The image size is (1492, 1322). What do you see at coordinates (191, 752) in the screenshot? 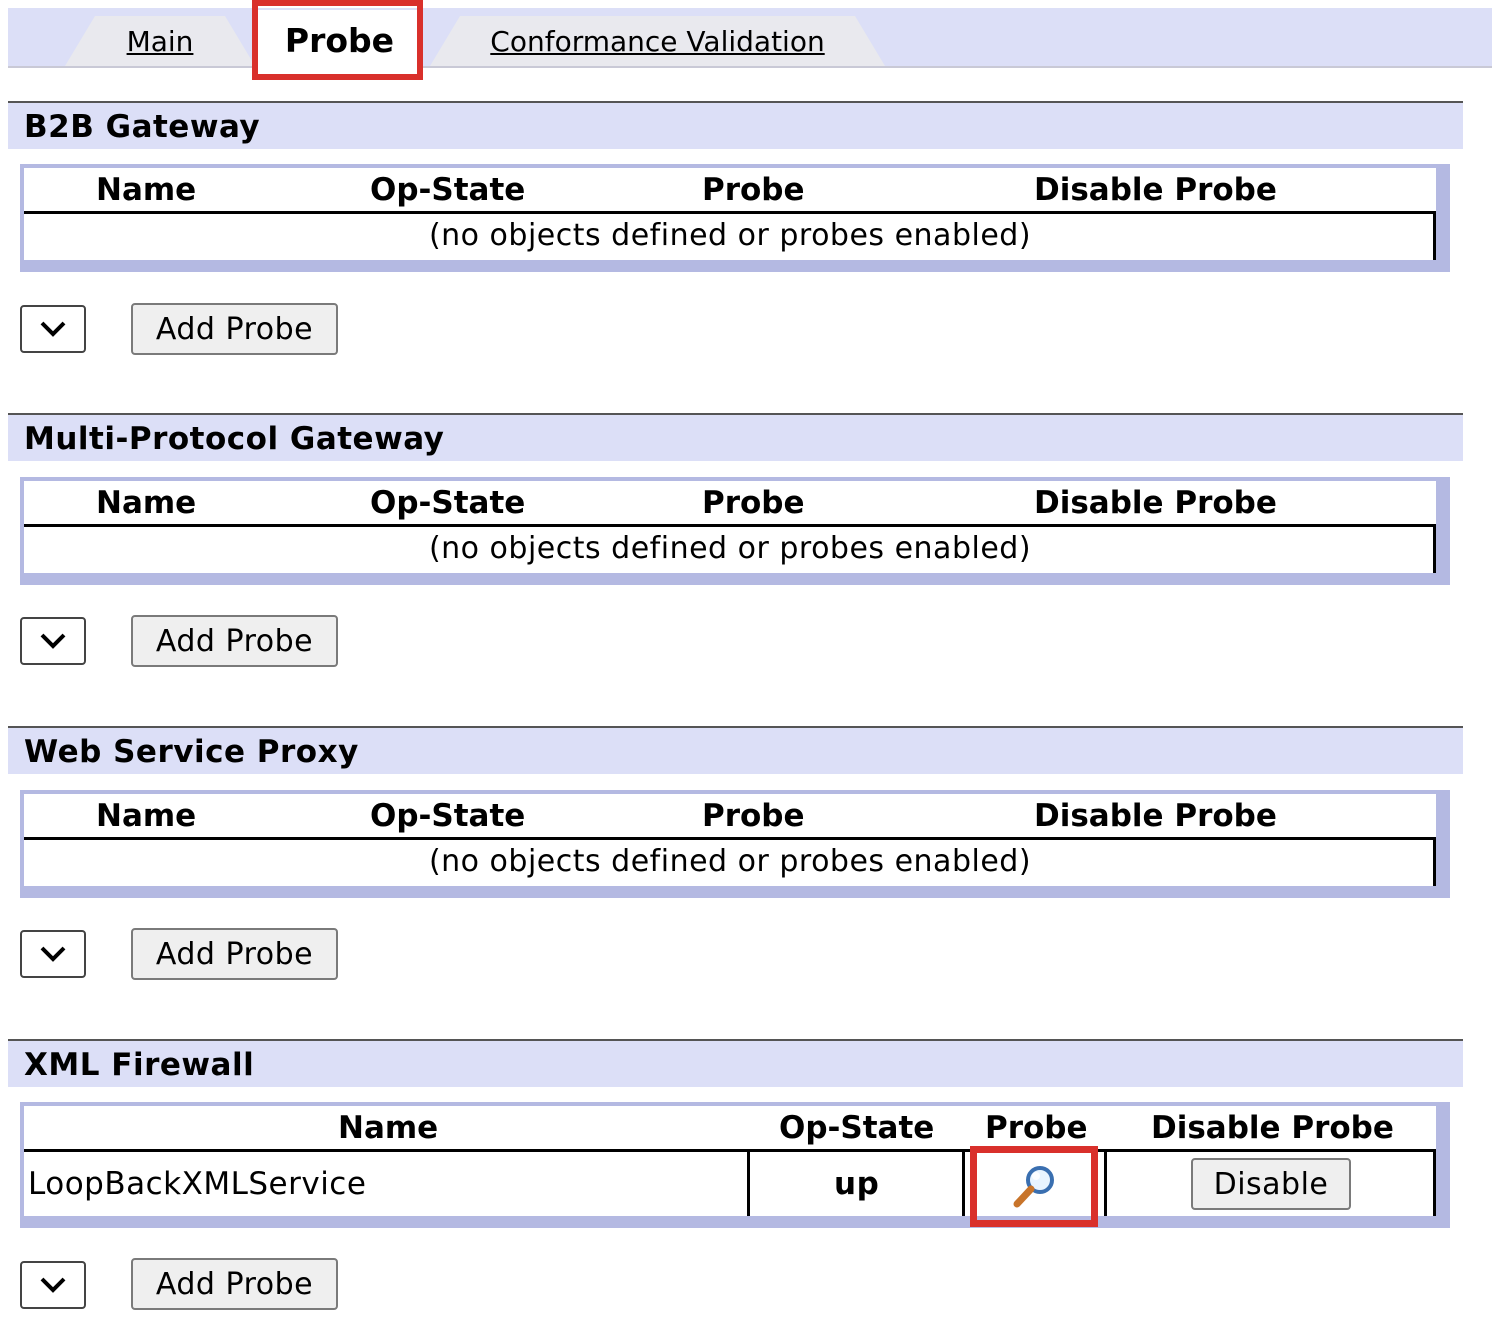
I see `section-title: Web Service Proxy` at bounding box center [191, 752].